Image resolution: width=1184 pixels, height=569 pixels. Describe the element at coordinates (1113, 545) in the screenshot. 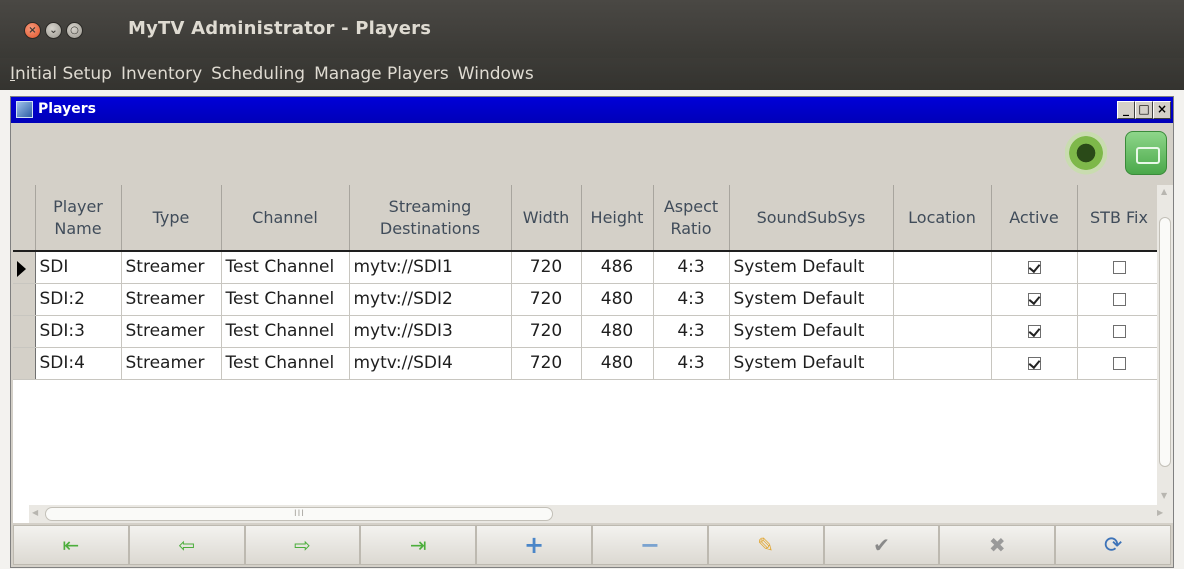

I see `refresh-button: ⟳` at that location.